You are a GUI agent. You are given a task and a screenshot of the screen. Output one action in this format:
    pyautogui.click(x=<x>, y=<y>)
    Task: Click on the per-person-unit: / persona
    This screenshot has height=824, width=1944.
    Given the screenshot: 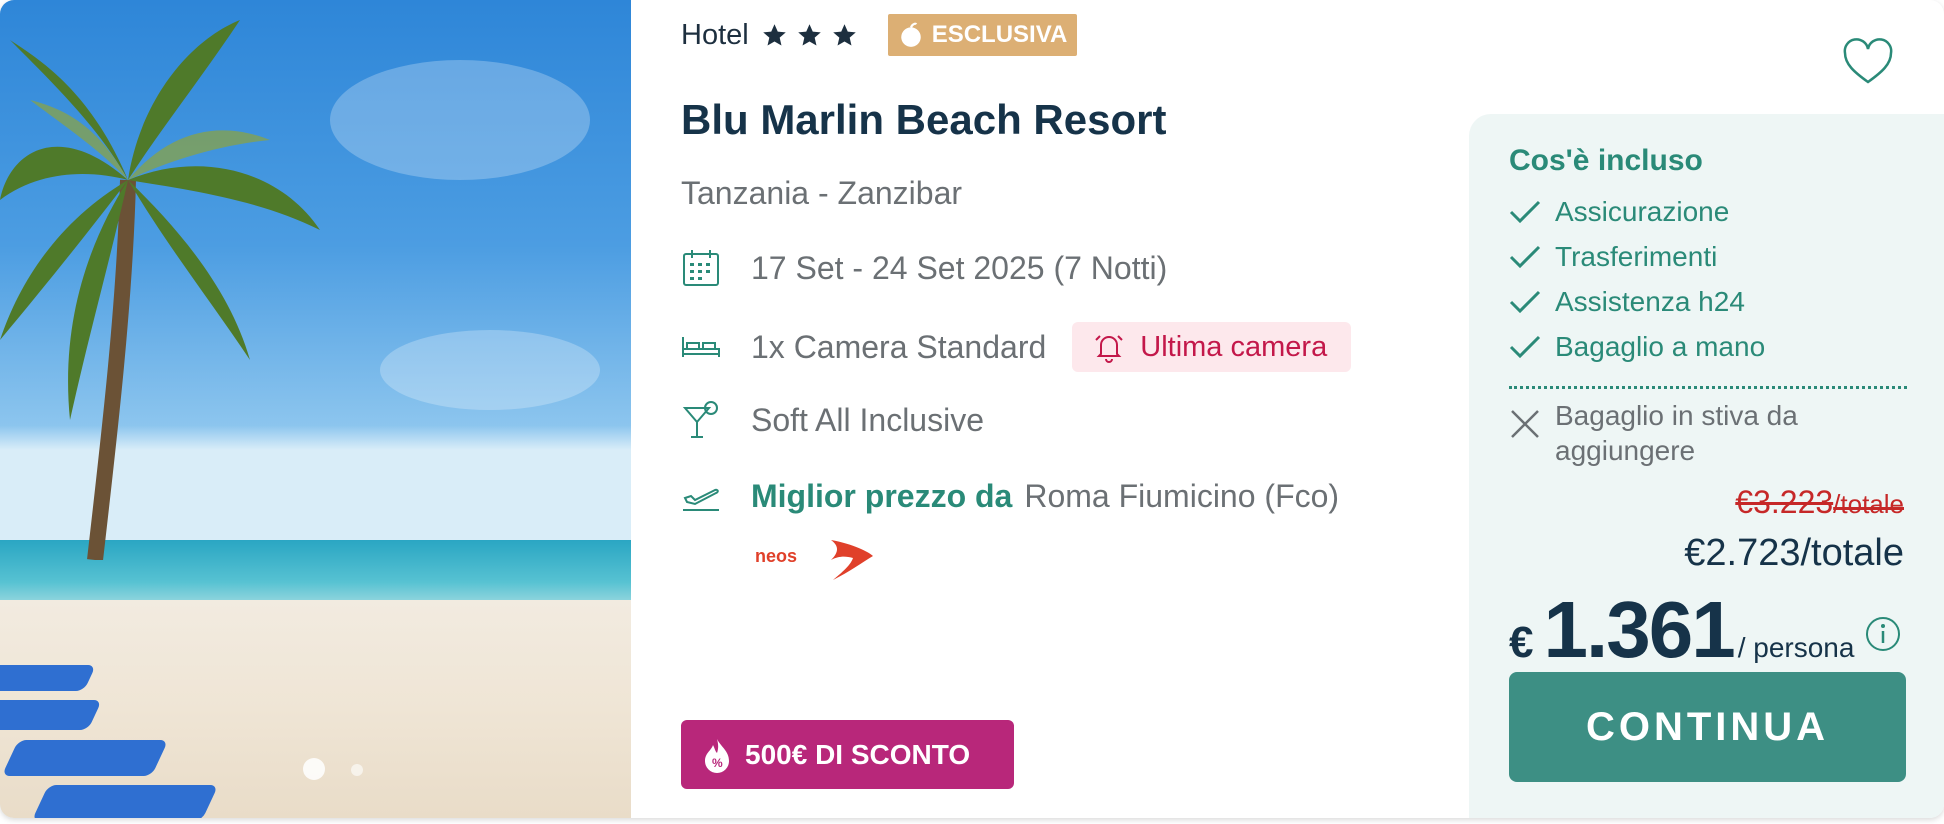 What is the action you would take?
    pyautogui.click(x=1796, y=647)
    